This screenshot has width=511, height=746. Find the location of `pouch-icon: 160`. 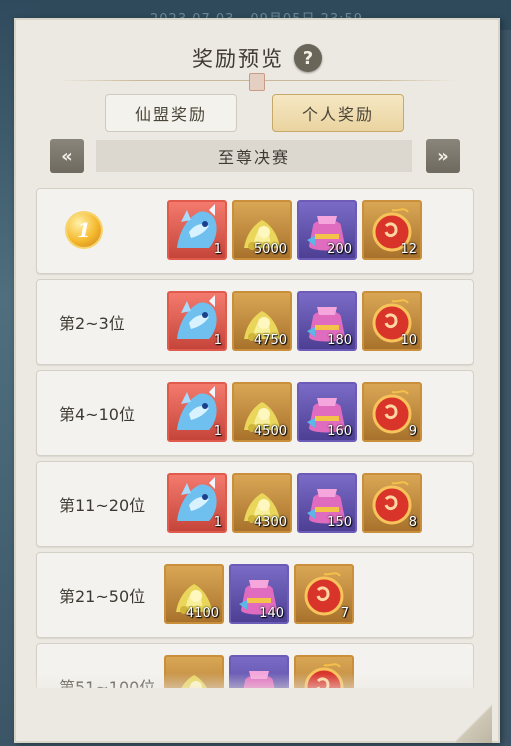

pouch-icon: 160 is located at coordinates (327, 412).